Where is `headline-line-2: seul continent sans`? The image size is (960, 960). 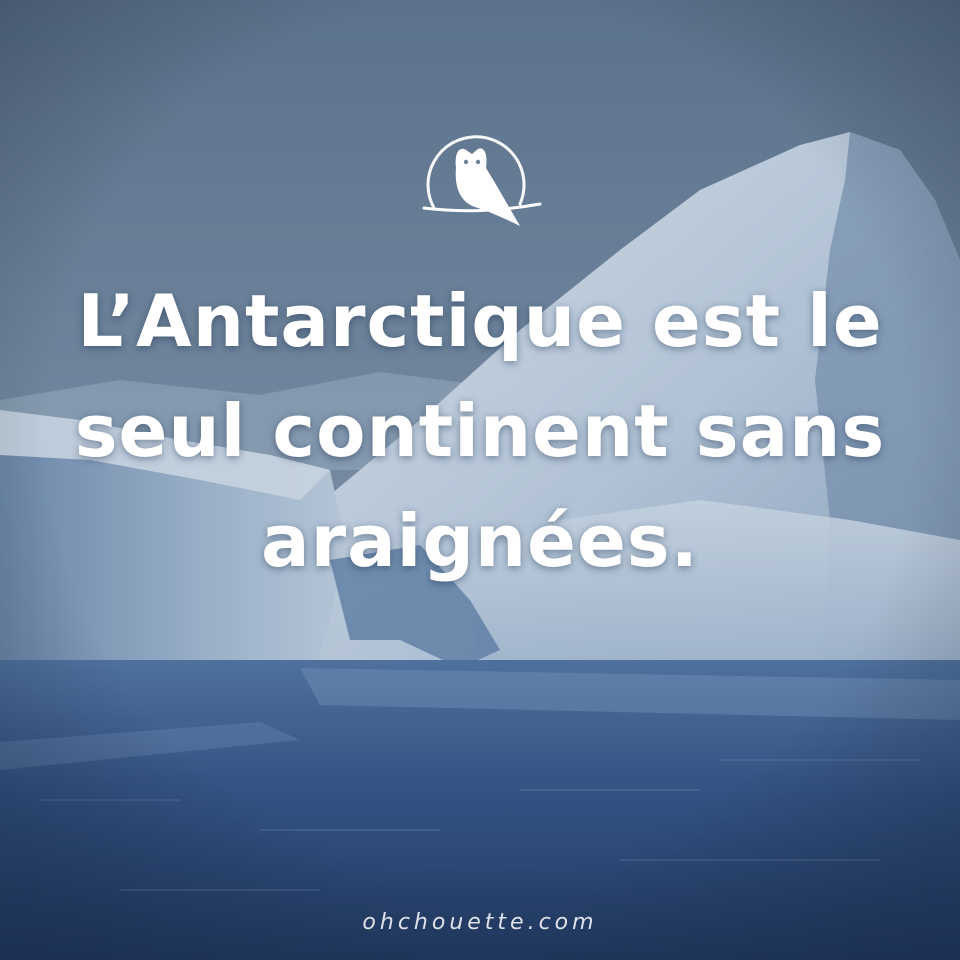 headline-line-2: seul continent sans is located at coordinates (480, 431).